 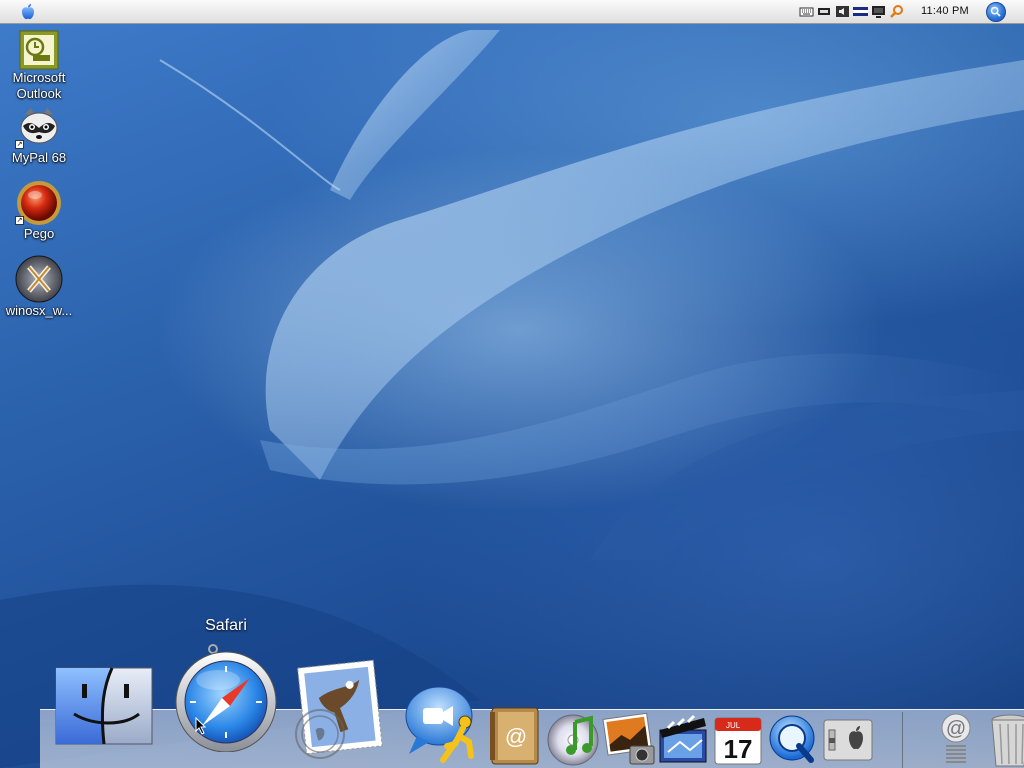 I want to click on trash-icon, so click(x=1006, y=740).